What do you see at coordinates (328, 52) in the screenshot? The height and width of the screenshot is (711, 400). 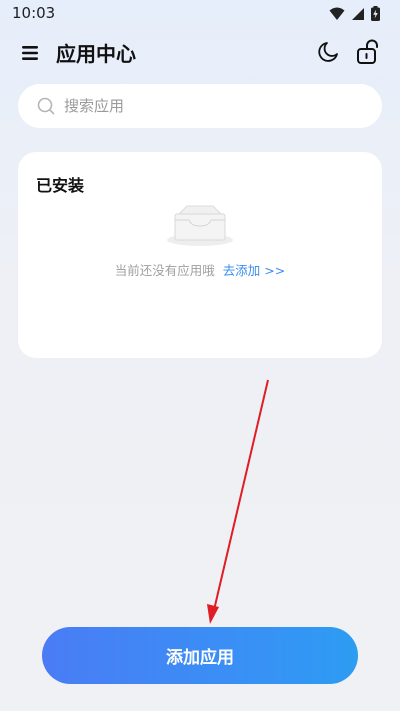 I see `moon-icon` at bounding box center [328, 52].